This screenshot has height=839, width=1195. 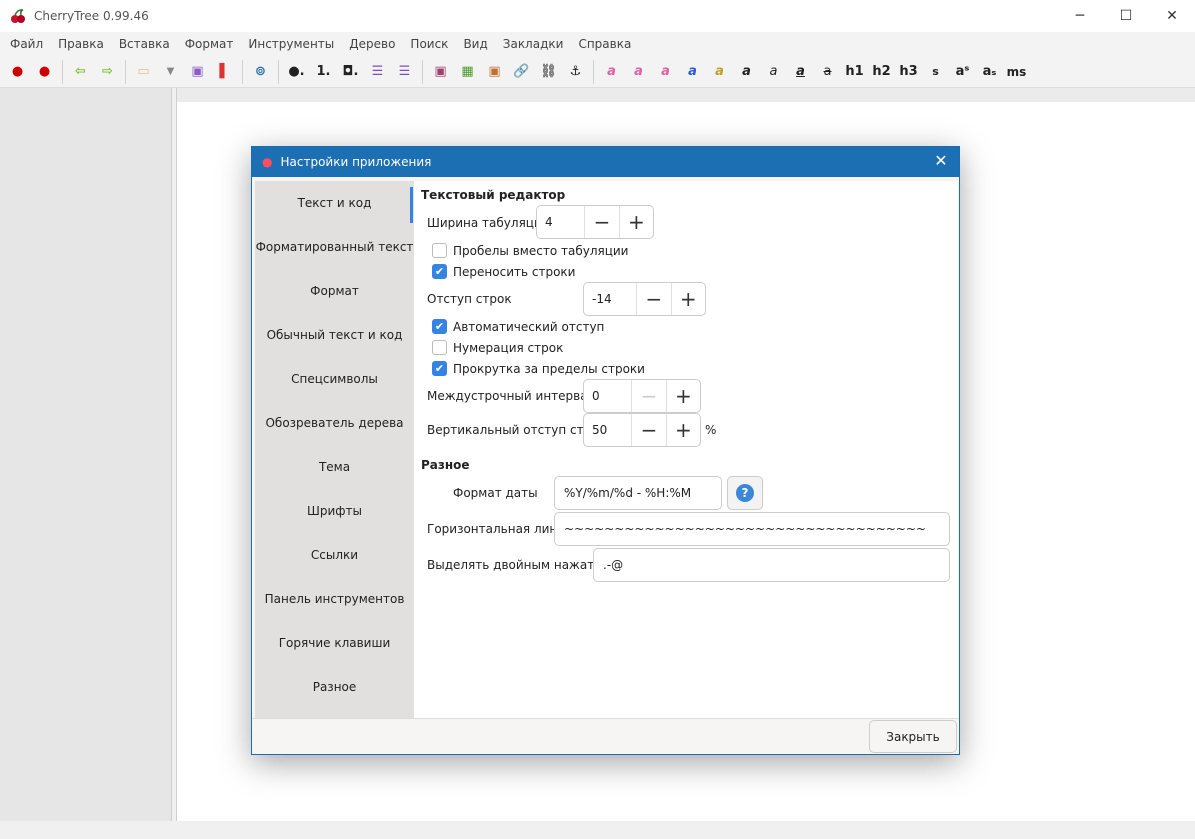 I want to click on vertical-indent-spinner: 50 − +, so click(x=642, y=430).